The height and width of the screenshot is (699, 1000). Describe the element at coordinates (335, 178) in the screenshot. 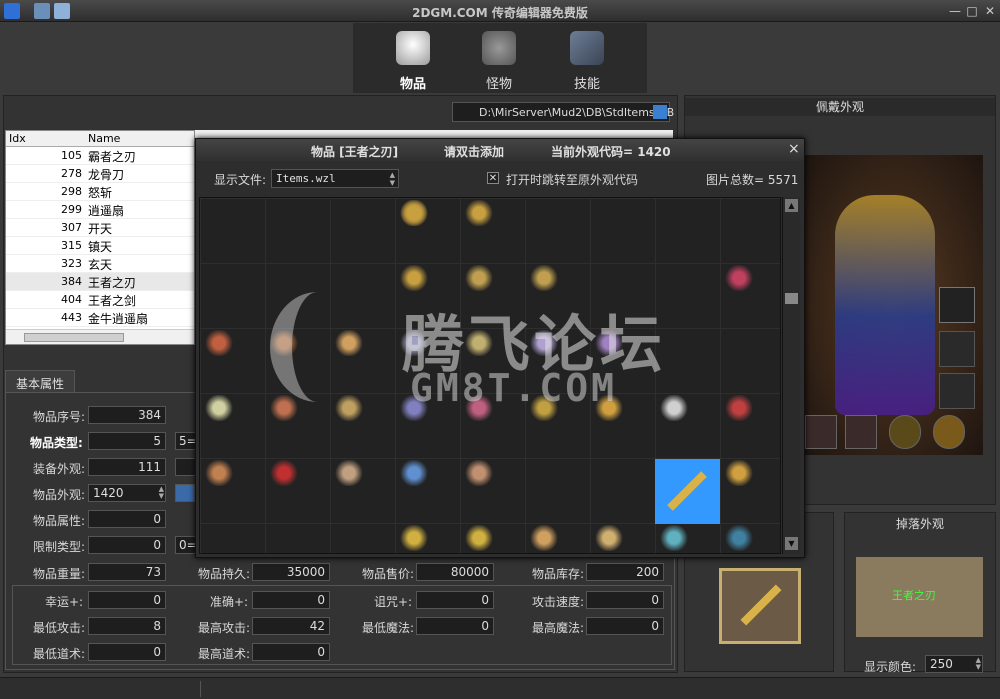

I see `file-select: Items.wzl ▲ ▼` at that location.